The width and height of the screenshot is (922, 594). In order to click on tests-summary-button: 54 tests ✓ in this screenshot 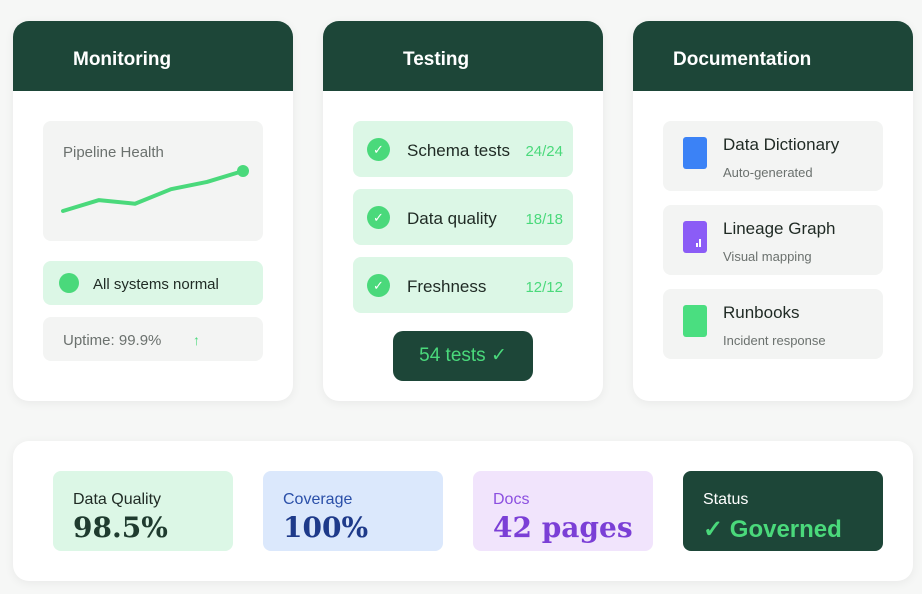, I will do `click(463, 356)`.